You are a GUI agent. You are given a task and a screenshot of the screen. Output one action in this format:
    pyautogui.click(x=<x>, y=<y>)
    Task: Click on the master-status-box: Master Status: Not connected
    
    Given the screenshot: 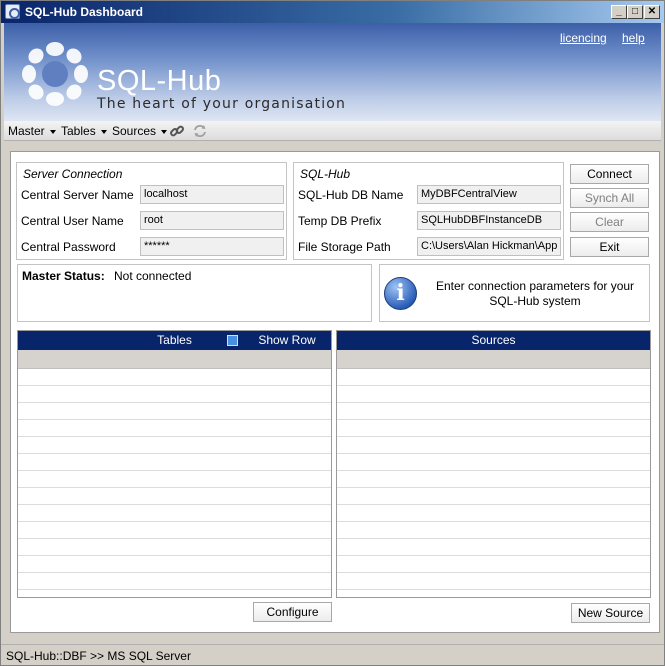 What is the action you would take?
    pyautogui.click(x=194, y=293)
    